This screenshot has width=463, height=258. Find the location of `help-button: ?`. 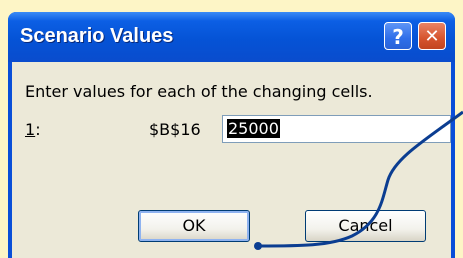

help-button: ? is located at coordinates (398, 36).